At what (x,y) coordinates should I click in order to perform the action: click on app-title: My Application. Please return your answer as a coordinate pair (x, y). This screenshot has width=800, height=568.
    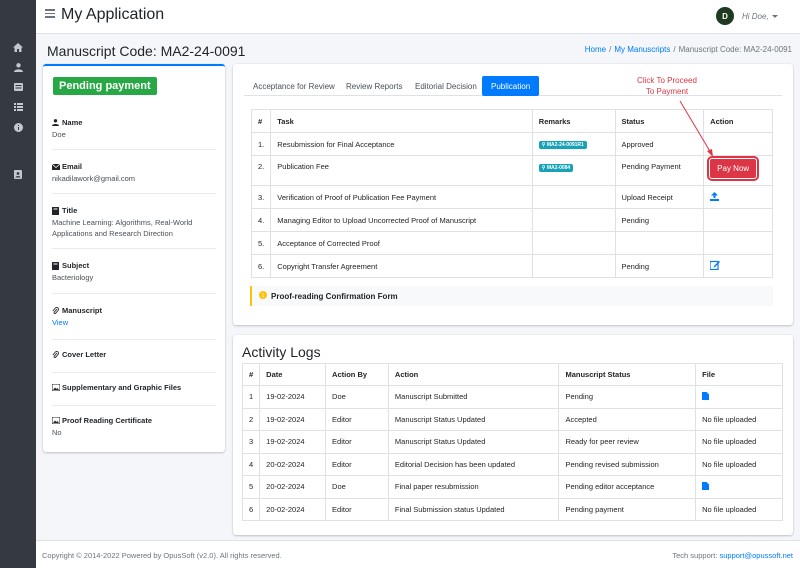
    Looking at the image, I should click on (113, 14).